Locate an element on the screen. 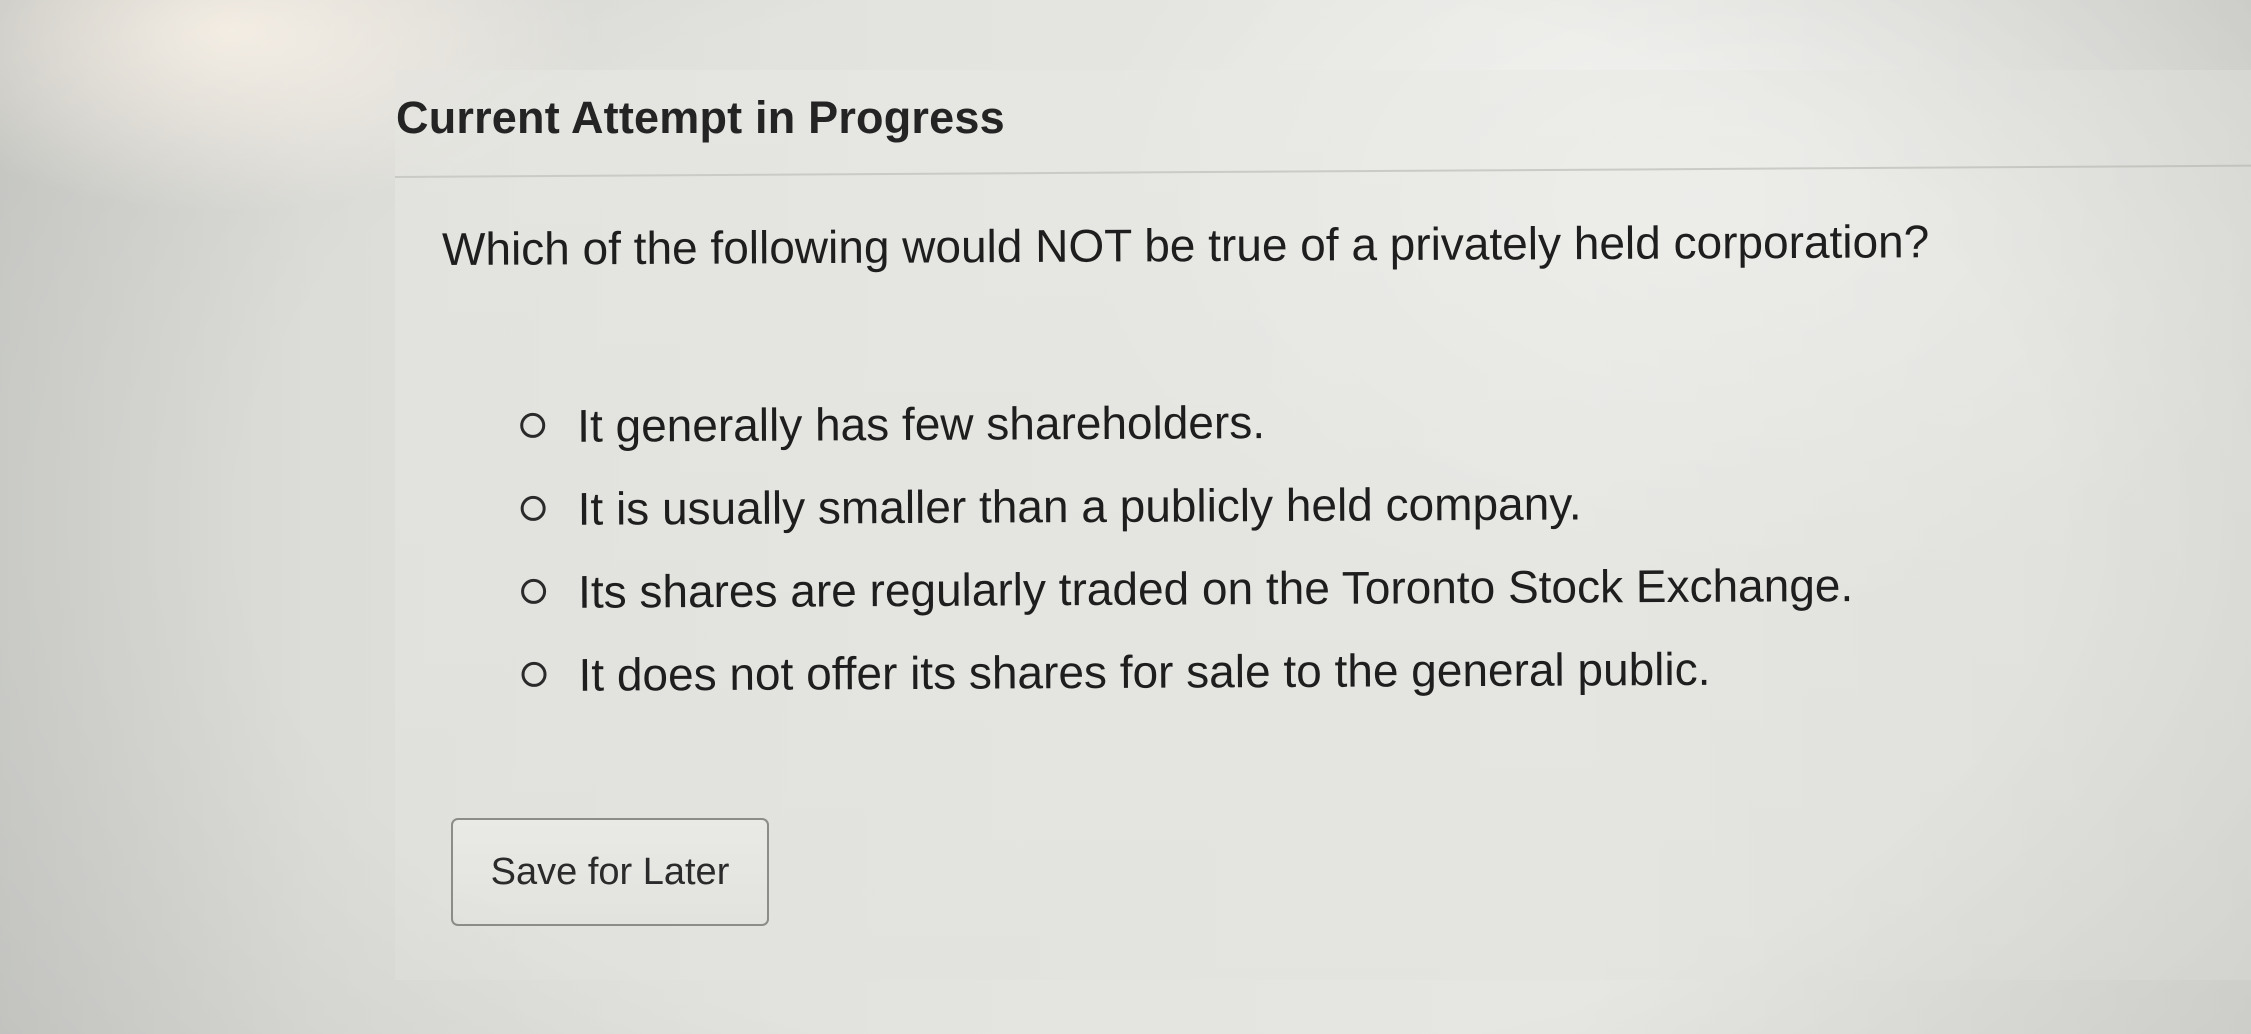 Image resolution: width=2251 pixels, height=1034 pixels. answer-option-1: It generally has few shareholders. is located at coordinates (1186, 422).